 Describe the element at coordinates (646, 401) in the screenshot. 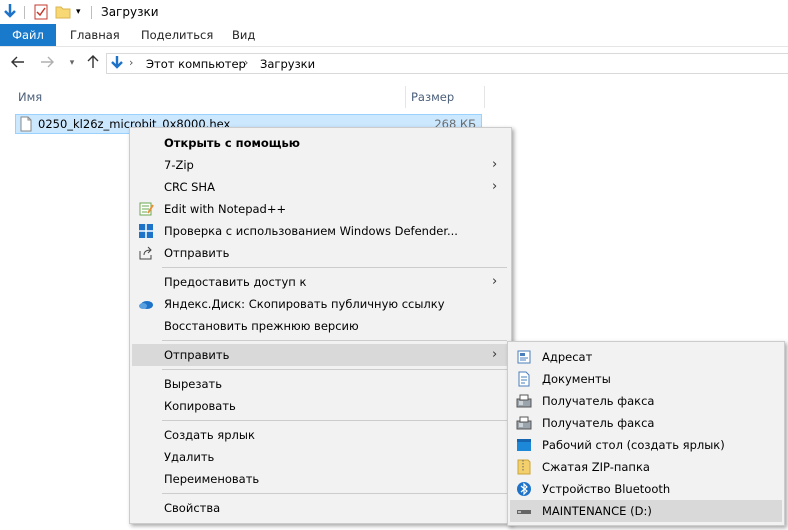

I see `submenu-item-fax-1: Получатель факса` at that location.